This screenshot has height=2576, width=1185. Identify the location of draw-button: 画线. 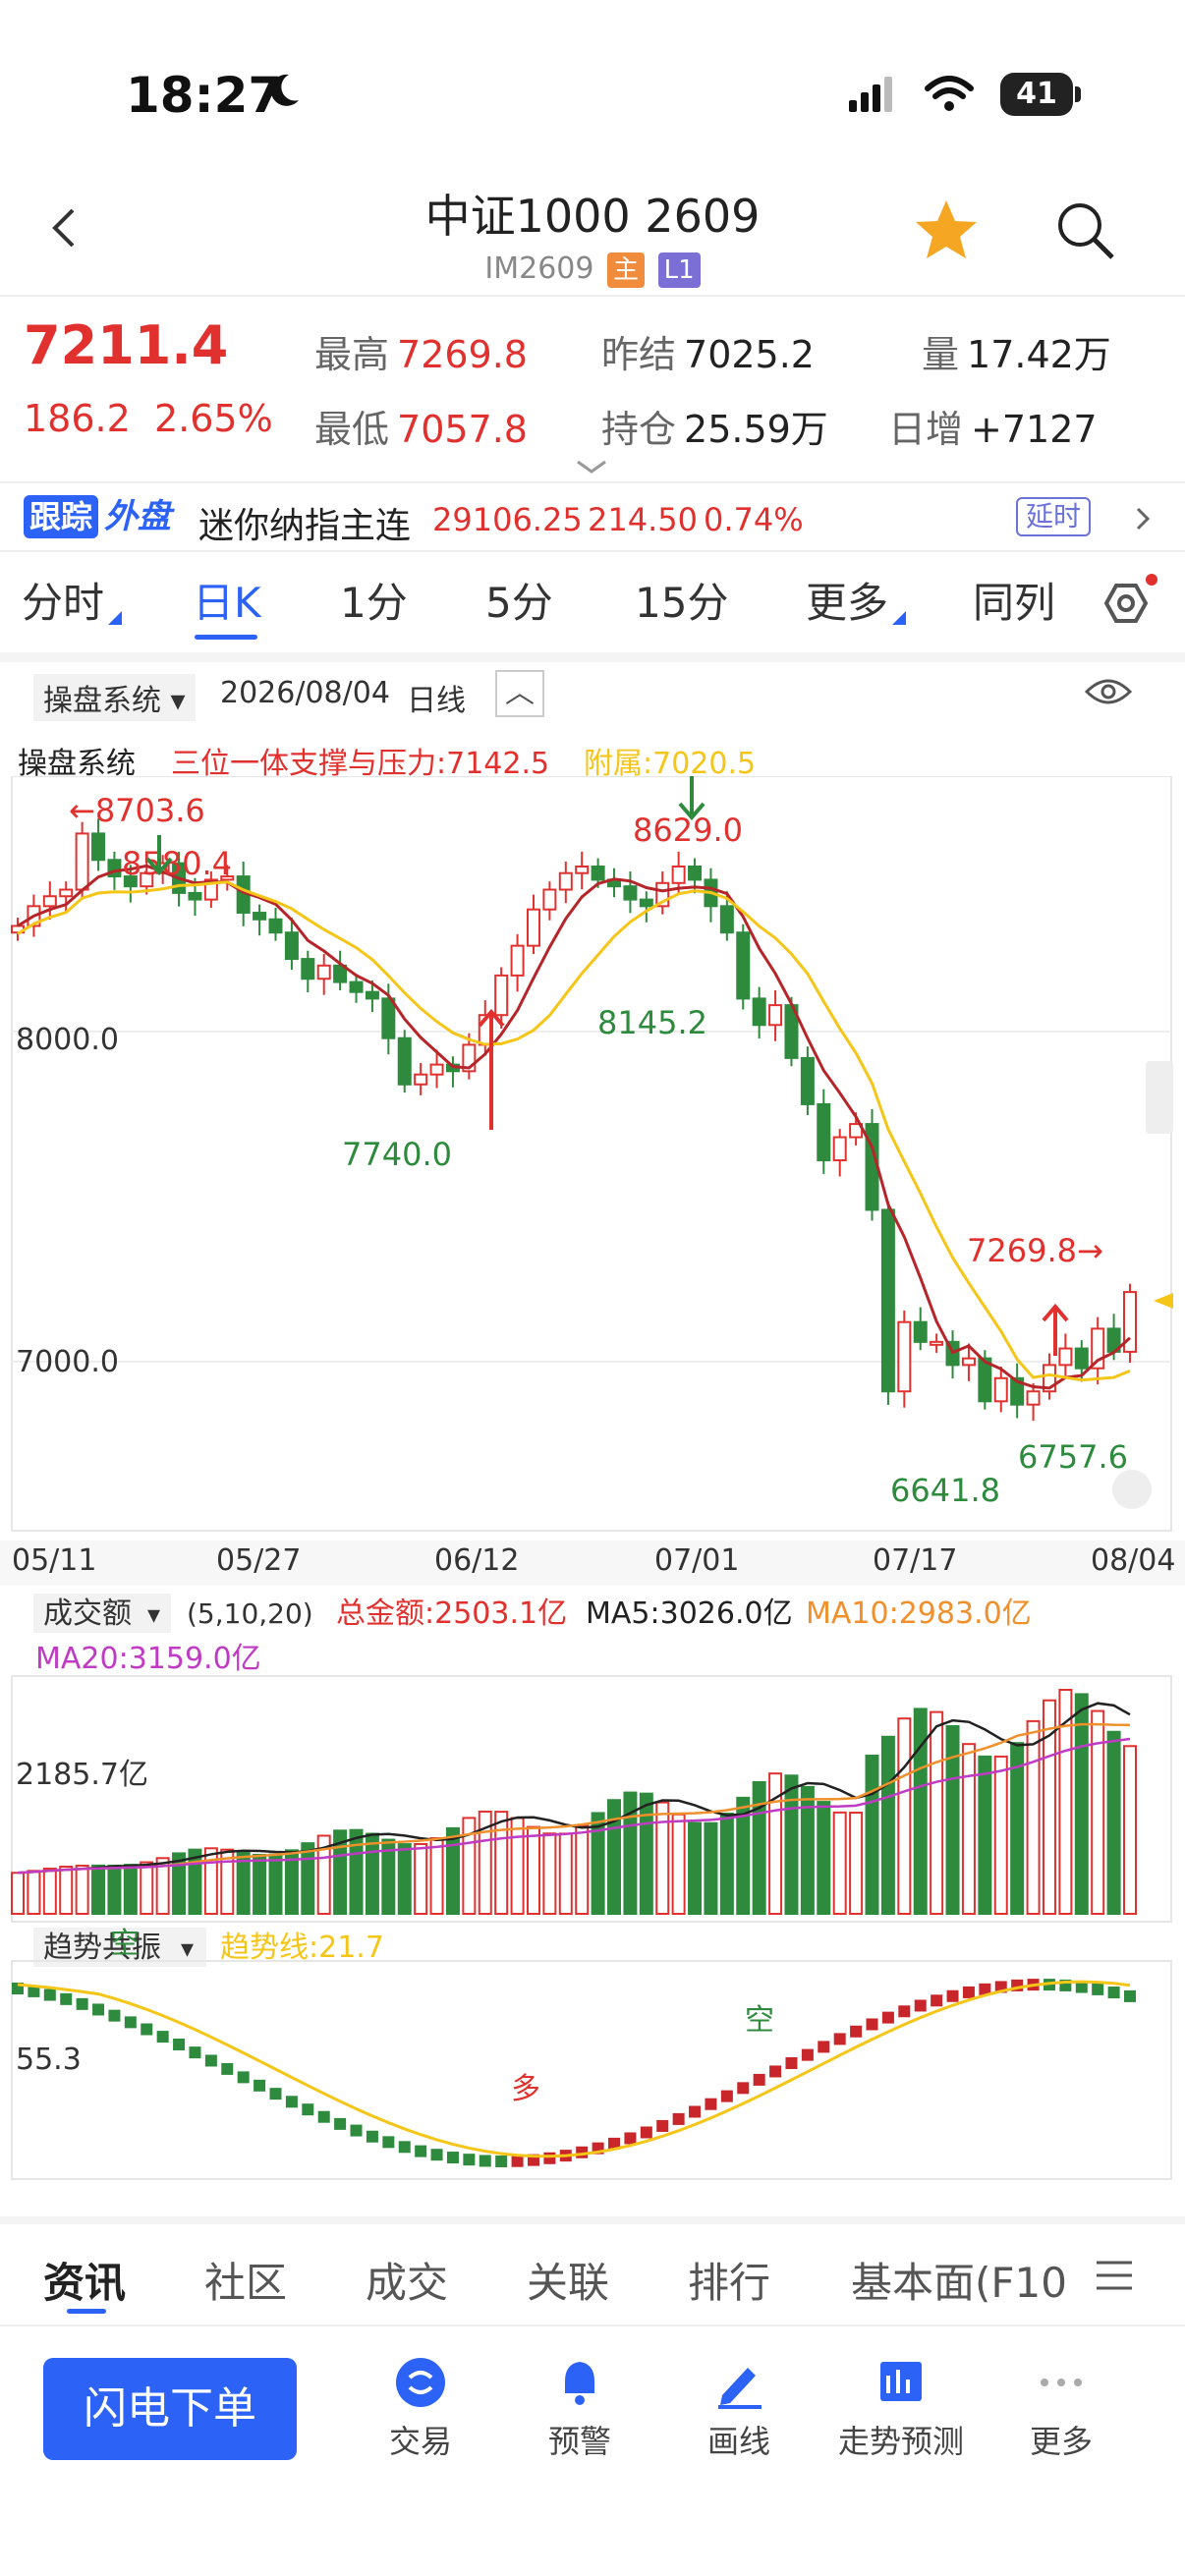
(739, 2409).